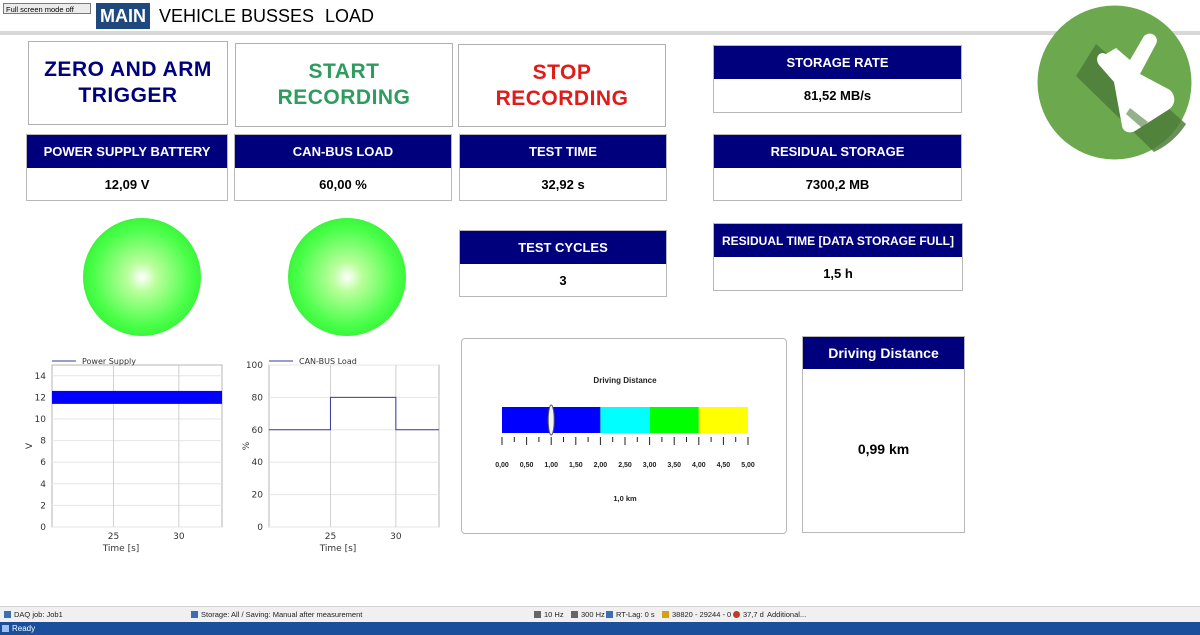 This screenshot has height=635, width=1200. What do you see at coordinates (537, 614) in the screenshot?
I see `play-icon` at bounding box center [537, 614].